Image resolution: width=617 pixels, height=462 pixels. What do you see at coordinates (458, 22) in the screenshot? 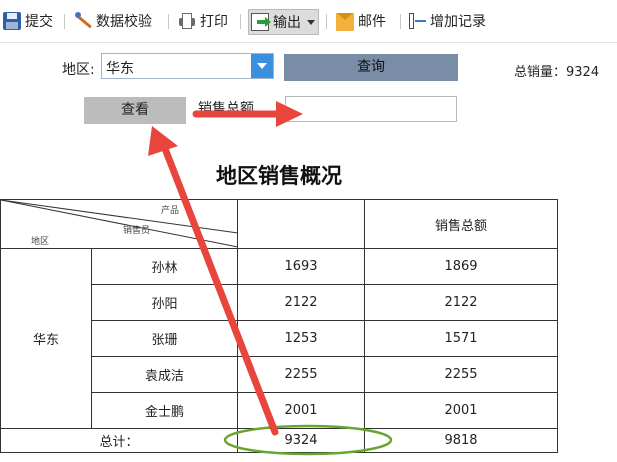
I see `add-record-label: 增加记录` at bounding box center [458, 22].